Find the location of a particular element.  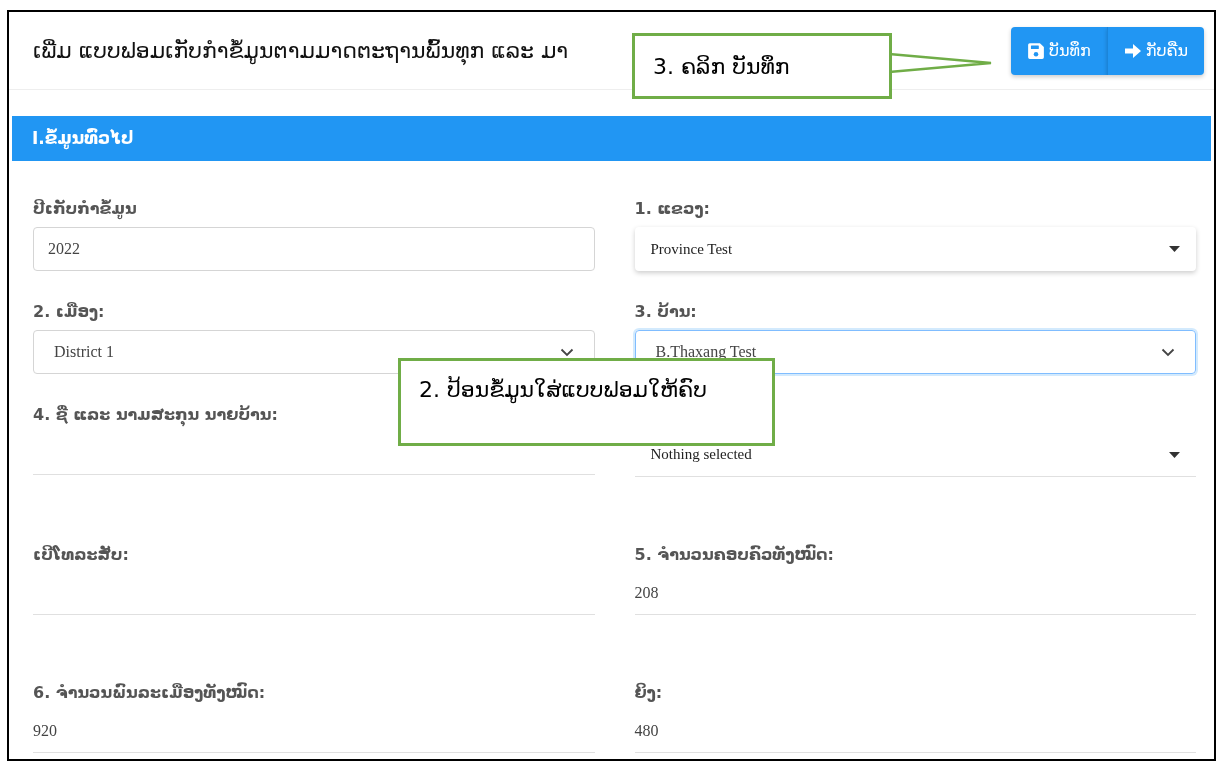

field-label: 2. ເມືອງ: is located at coordinates (69, 312).